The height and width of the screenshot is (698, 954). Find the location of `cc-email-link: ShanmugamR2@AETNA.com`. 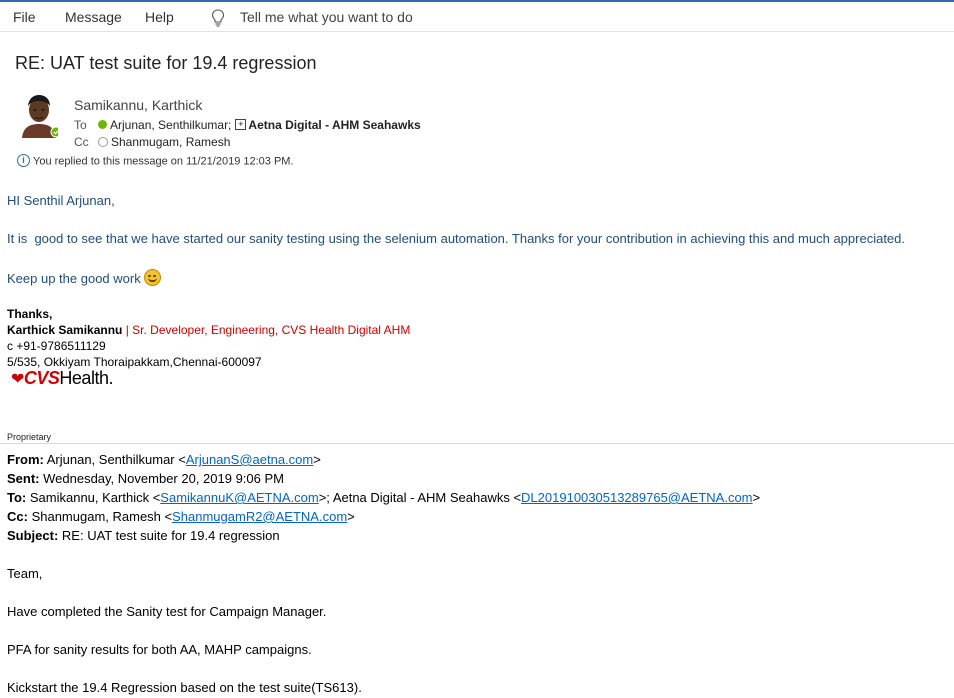

cc-email-link: ShanmugamR2@AETNA.com is located at coordinates (259, 516).